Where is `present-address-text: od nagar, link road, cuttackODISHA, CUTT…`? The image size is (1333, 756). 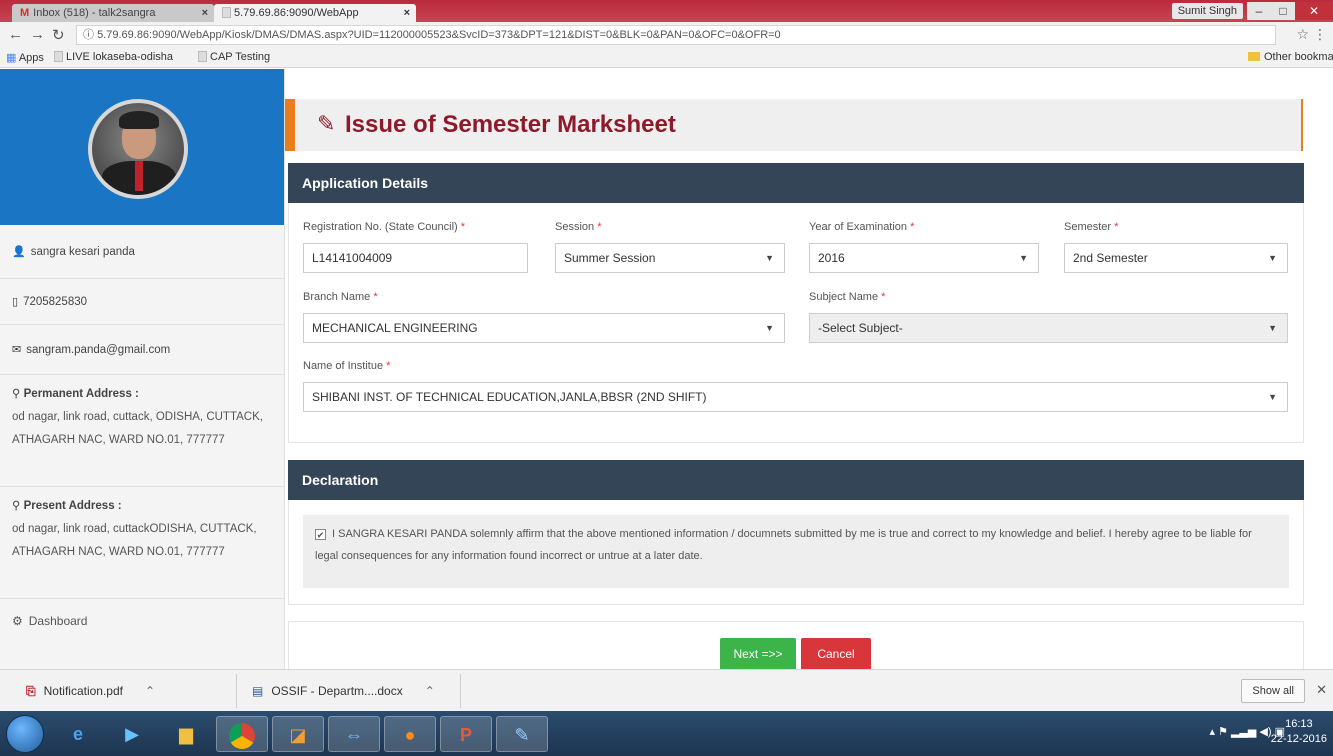
present-address-text: od nagar, link road, cuttackODISHA, CUTT… is located at coordinates (134, 540).